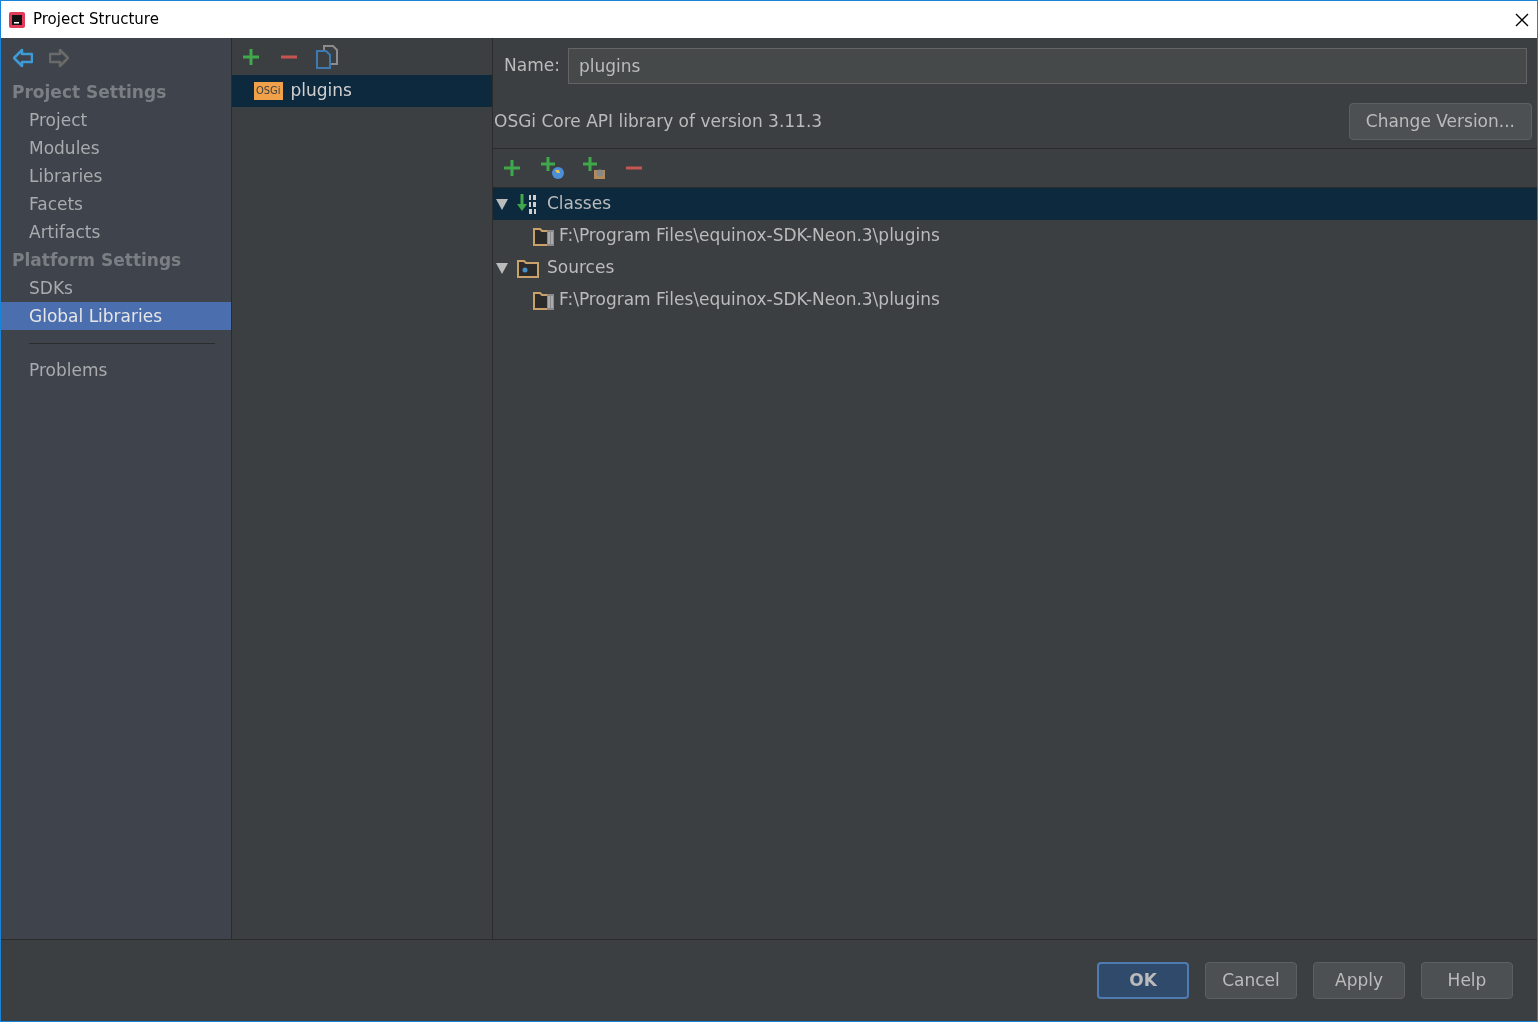 This screenshot has height=1022, width=1538. Describe the element at coordinates (1359, 980) in the screenshot. I see `dialog-button: Apply` at that location.